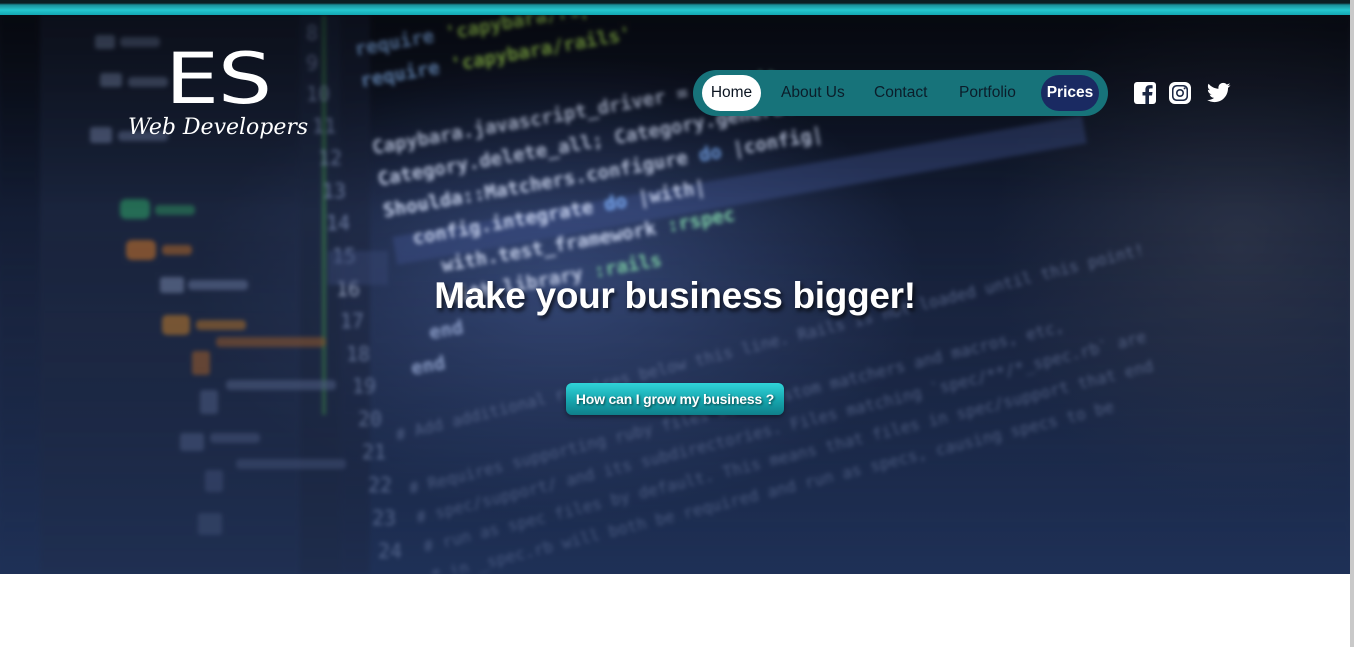 The image size is (1354, 647). What do you see at coordinates (1070, 93) in the screenshot?
I see `nav-item-prices: Prices` at bounding box center [1070, 93].